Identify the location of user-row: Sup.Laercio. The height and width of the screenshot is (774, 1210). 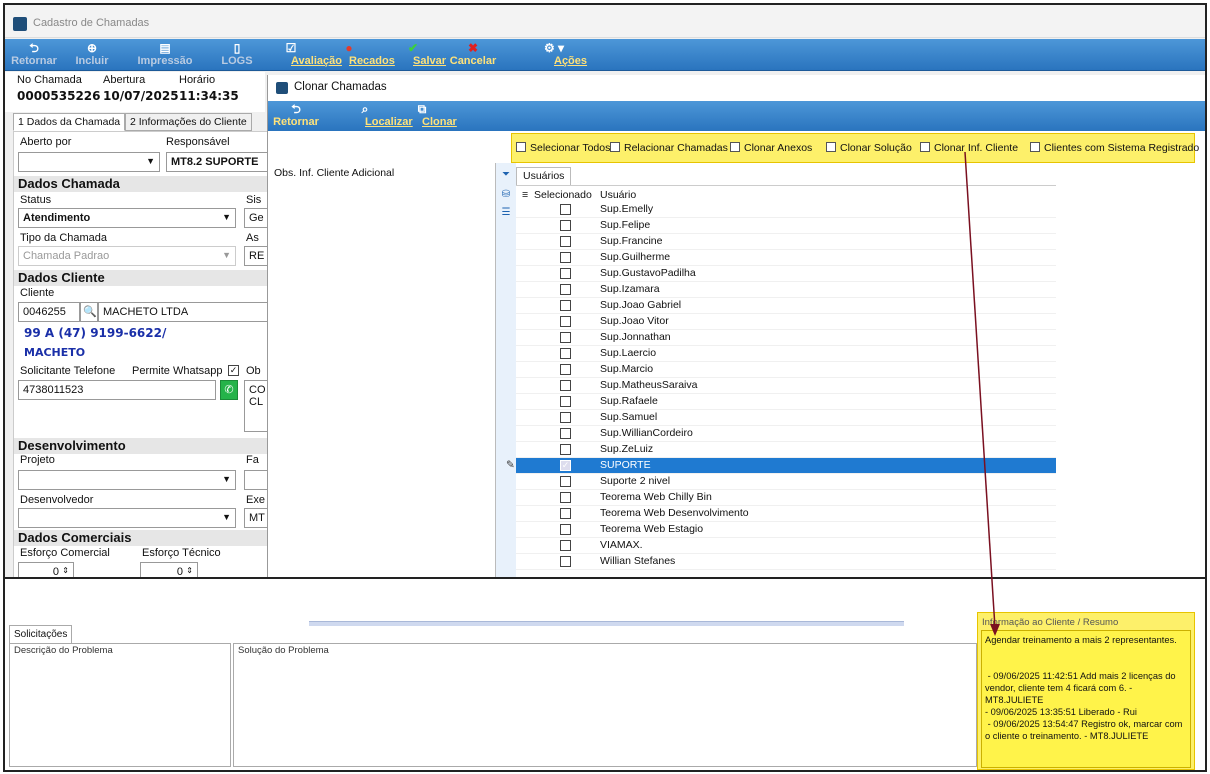
(786, 354).